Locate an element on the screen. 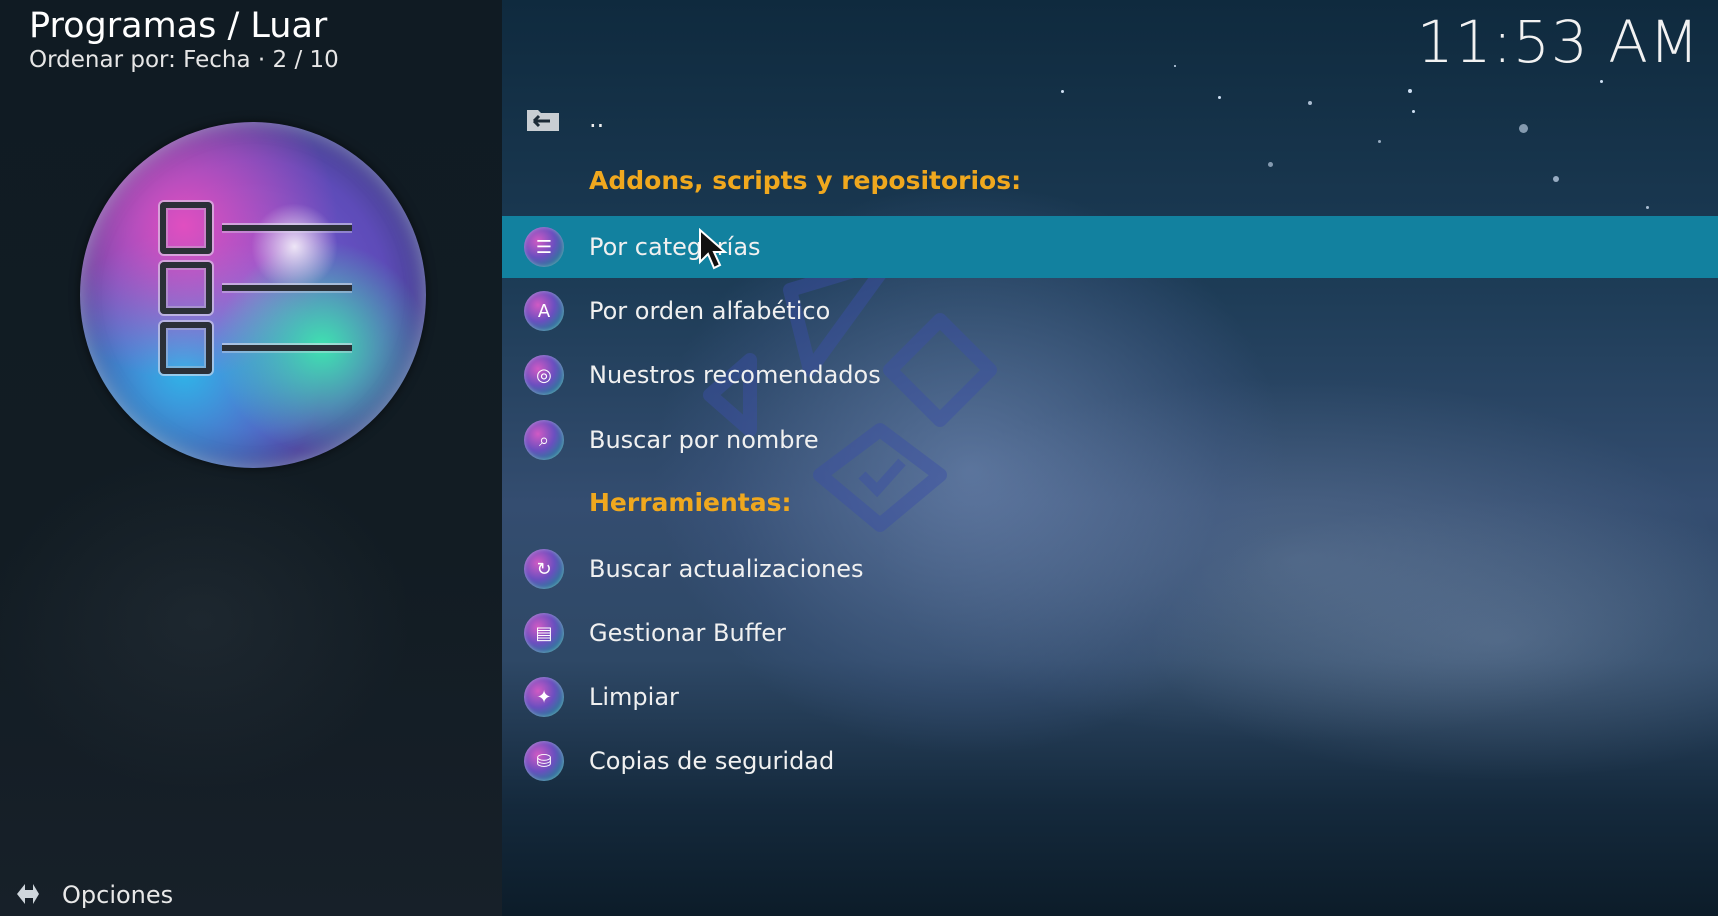 The image size is (1718, 916). recommended-icon: ◎ is located at coordinates (544, 375).